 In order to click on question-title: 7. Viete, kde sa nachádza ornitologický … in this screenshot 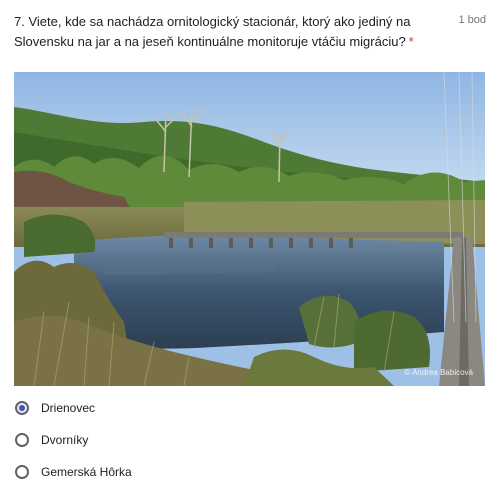, I will do `click(214, 32)`.